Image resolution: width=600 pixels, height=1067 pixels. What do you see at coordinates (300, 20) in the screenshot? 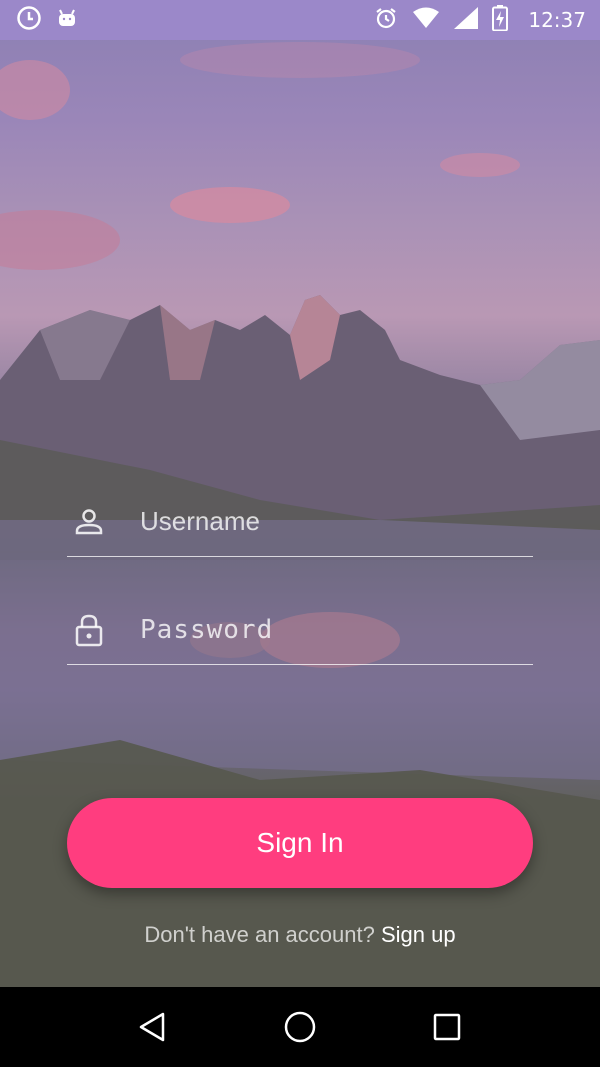
I see `status-bar: 12:37` at bounding box center [300, 20].